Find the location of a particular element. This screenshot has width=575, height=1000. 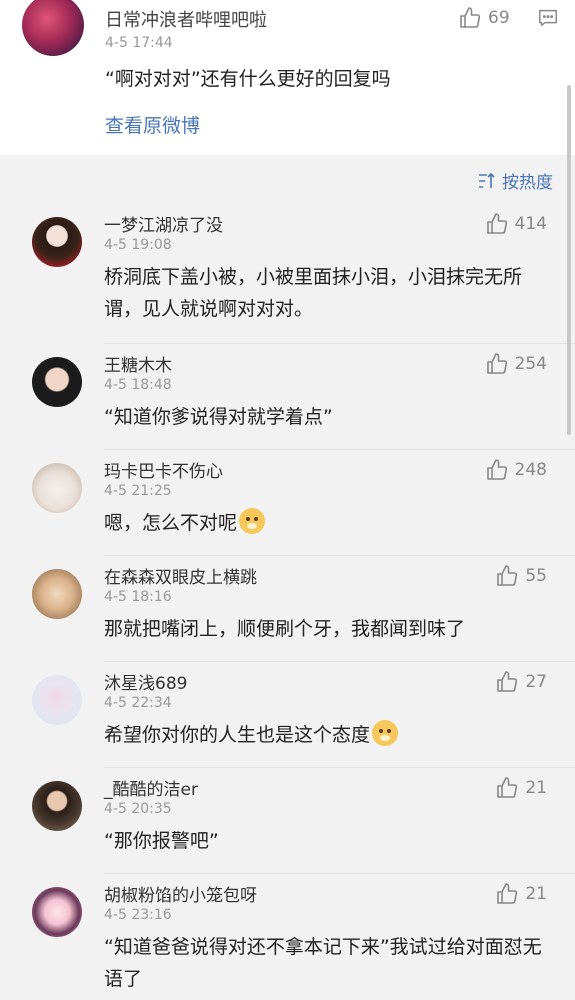

comment-text-row: 希望你对你的人生也是这个态度 is located at coordinates (328, 735).